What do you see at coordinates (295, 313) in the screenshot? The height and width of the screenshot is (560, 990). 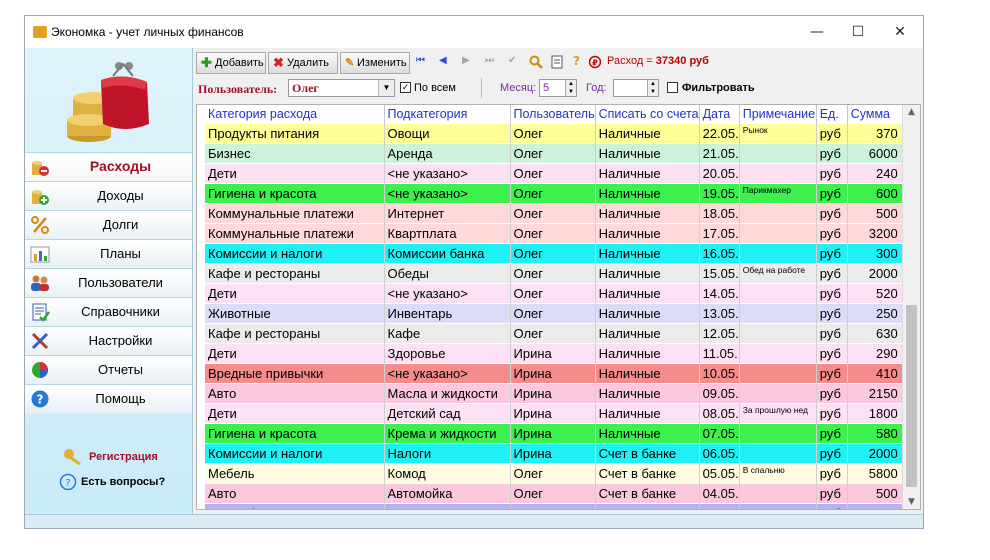 I see `category-cell: Животные` at bounding box center [295, 313].